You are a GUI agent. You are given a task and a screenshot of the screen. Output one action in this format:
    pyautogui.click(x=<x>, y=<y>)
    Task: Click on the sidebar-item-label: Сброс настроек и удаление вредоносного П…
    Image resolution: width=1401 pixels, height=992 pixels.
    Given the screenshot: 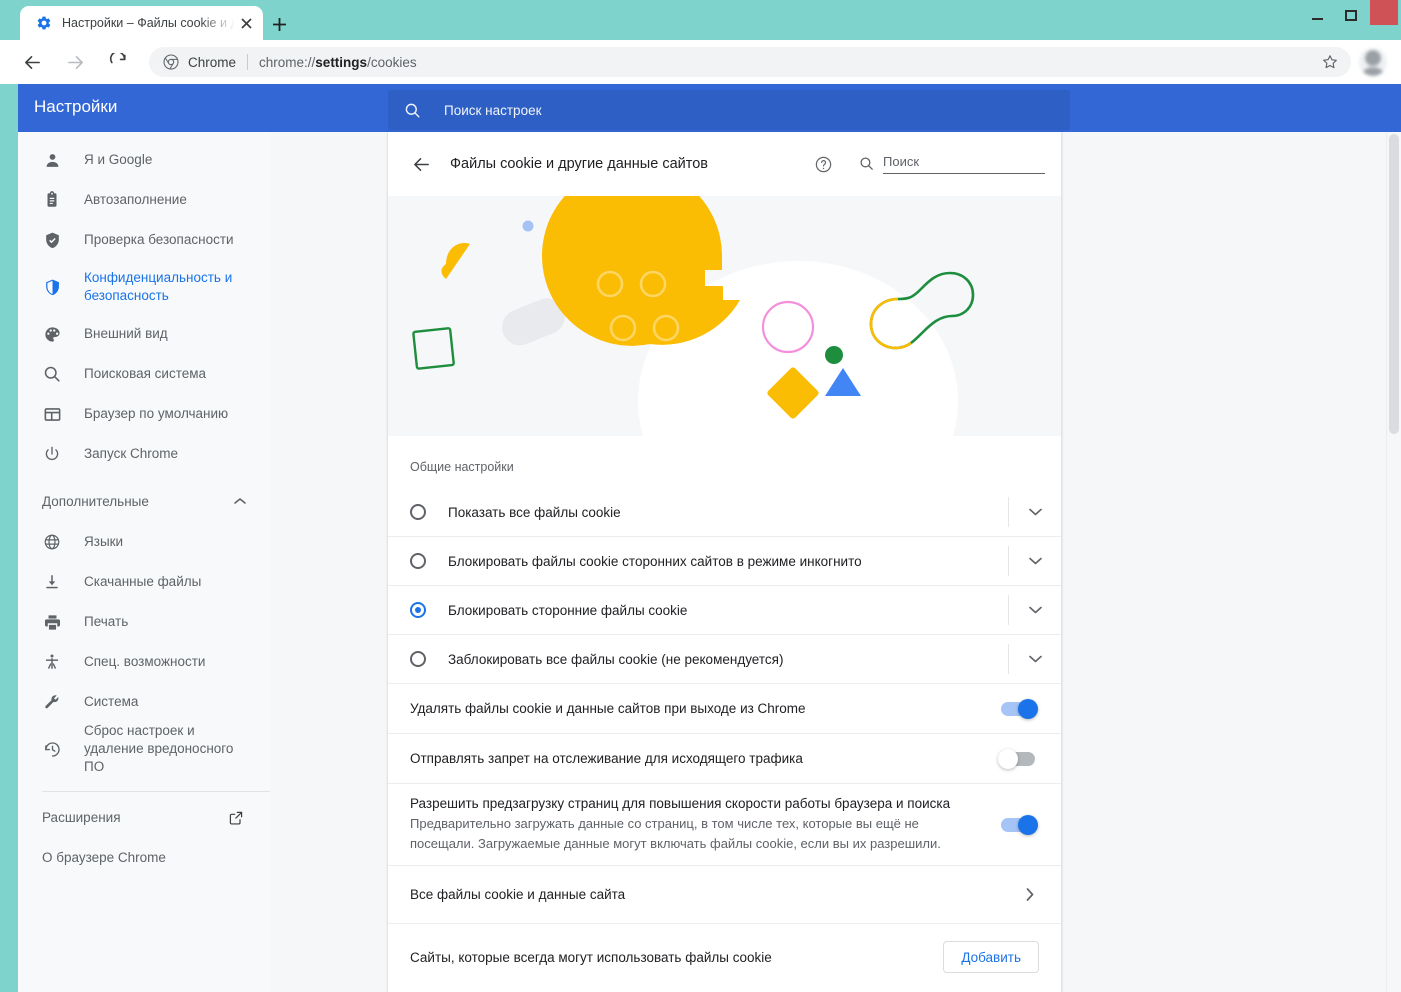 What is the action you would take?
    pyautogui.click(x=159, y=749)
    